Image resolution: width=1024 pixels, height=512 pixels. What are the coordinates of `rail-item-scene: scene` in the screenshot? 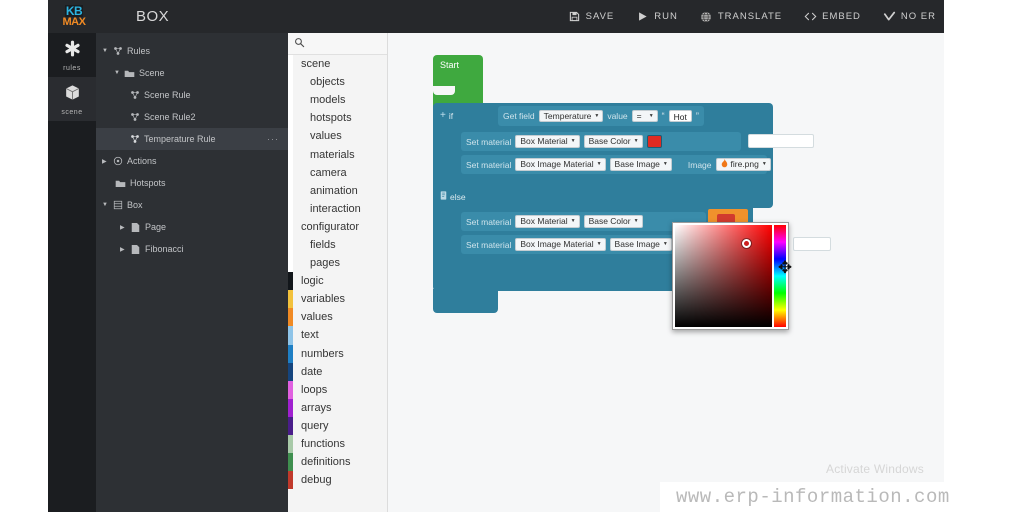 It's located at (72, 99).